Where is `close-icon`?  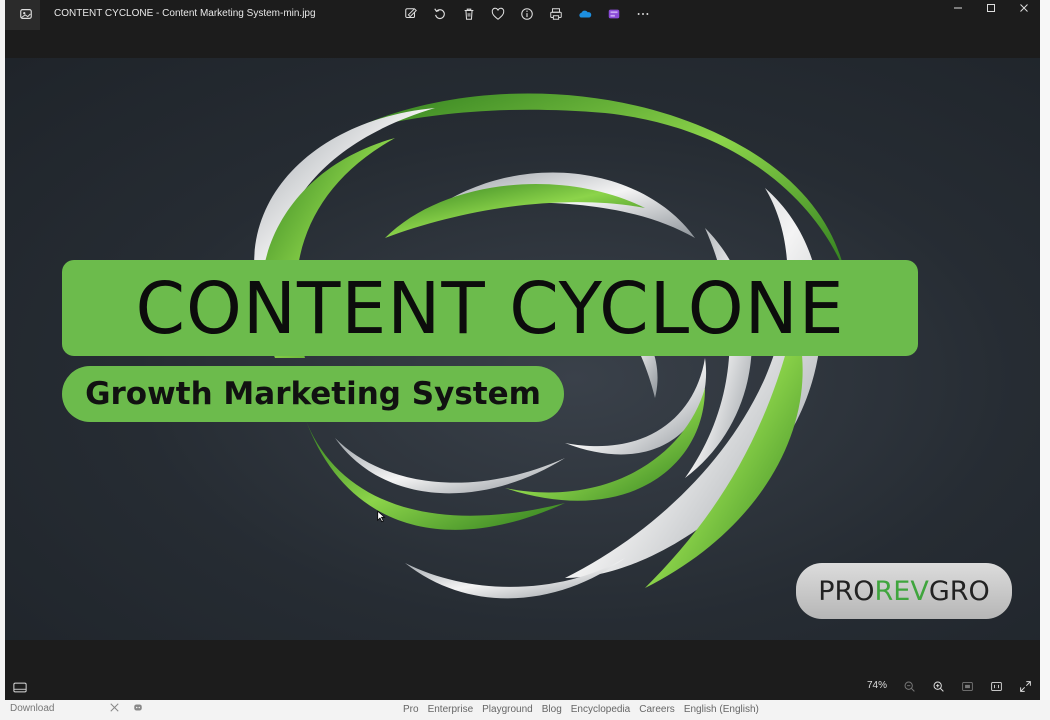 close-icon is located at coordinates (1023, 8).